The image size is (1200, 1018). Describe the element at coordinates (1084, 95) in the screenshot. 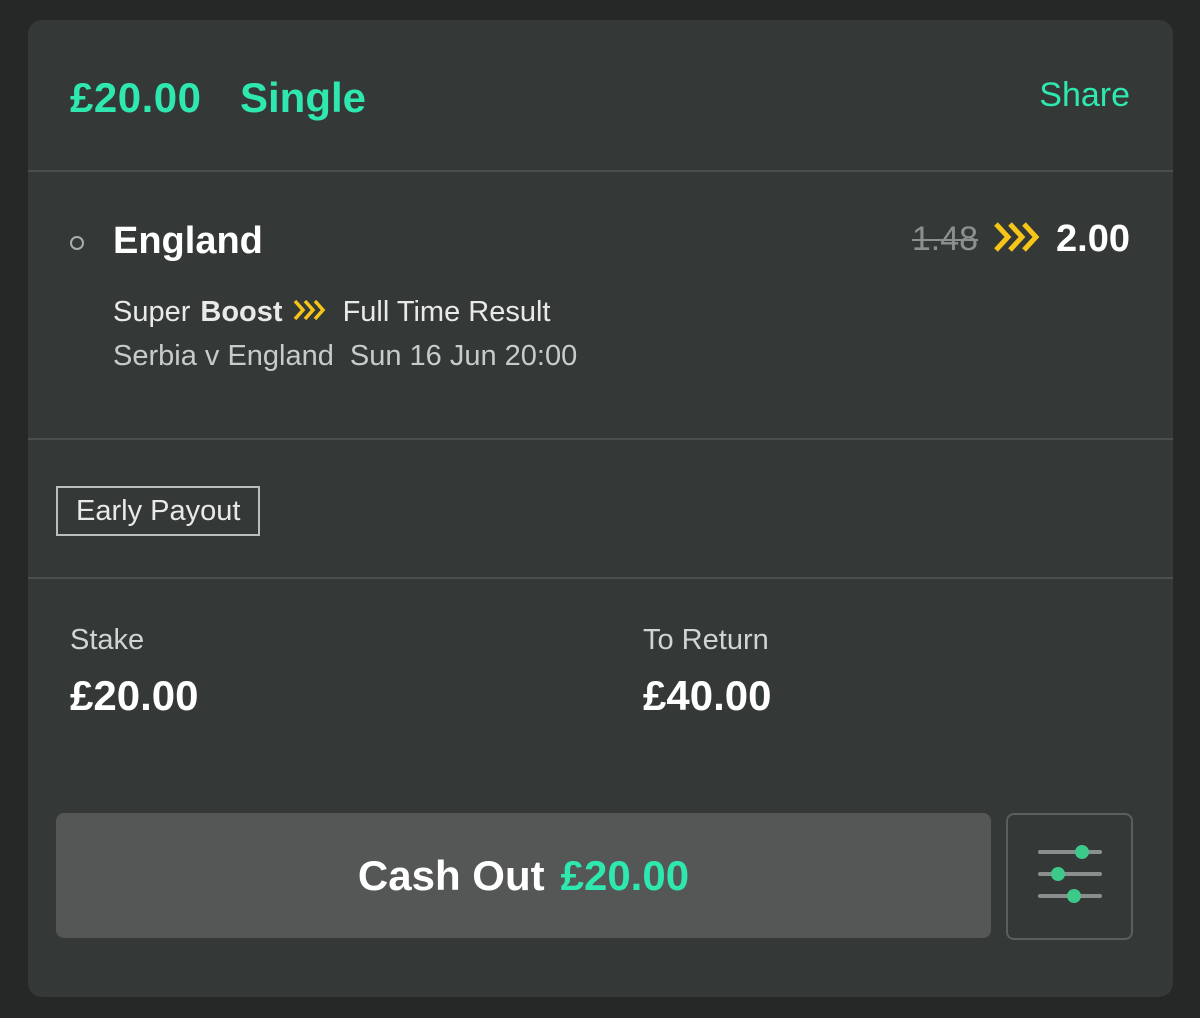

I see `share-link: Share` at that location.